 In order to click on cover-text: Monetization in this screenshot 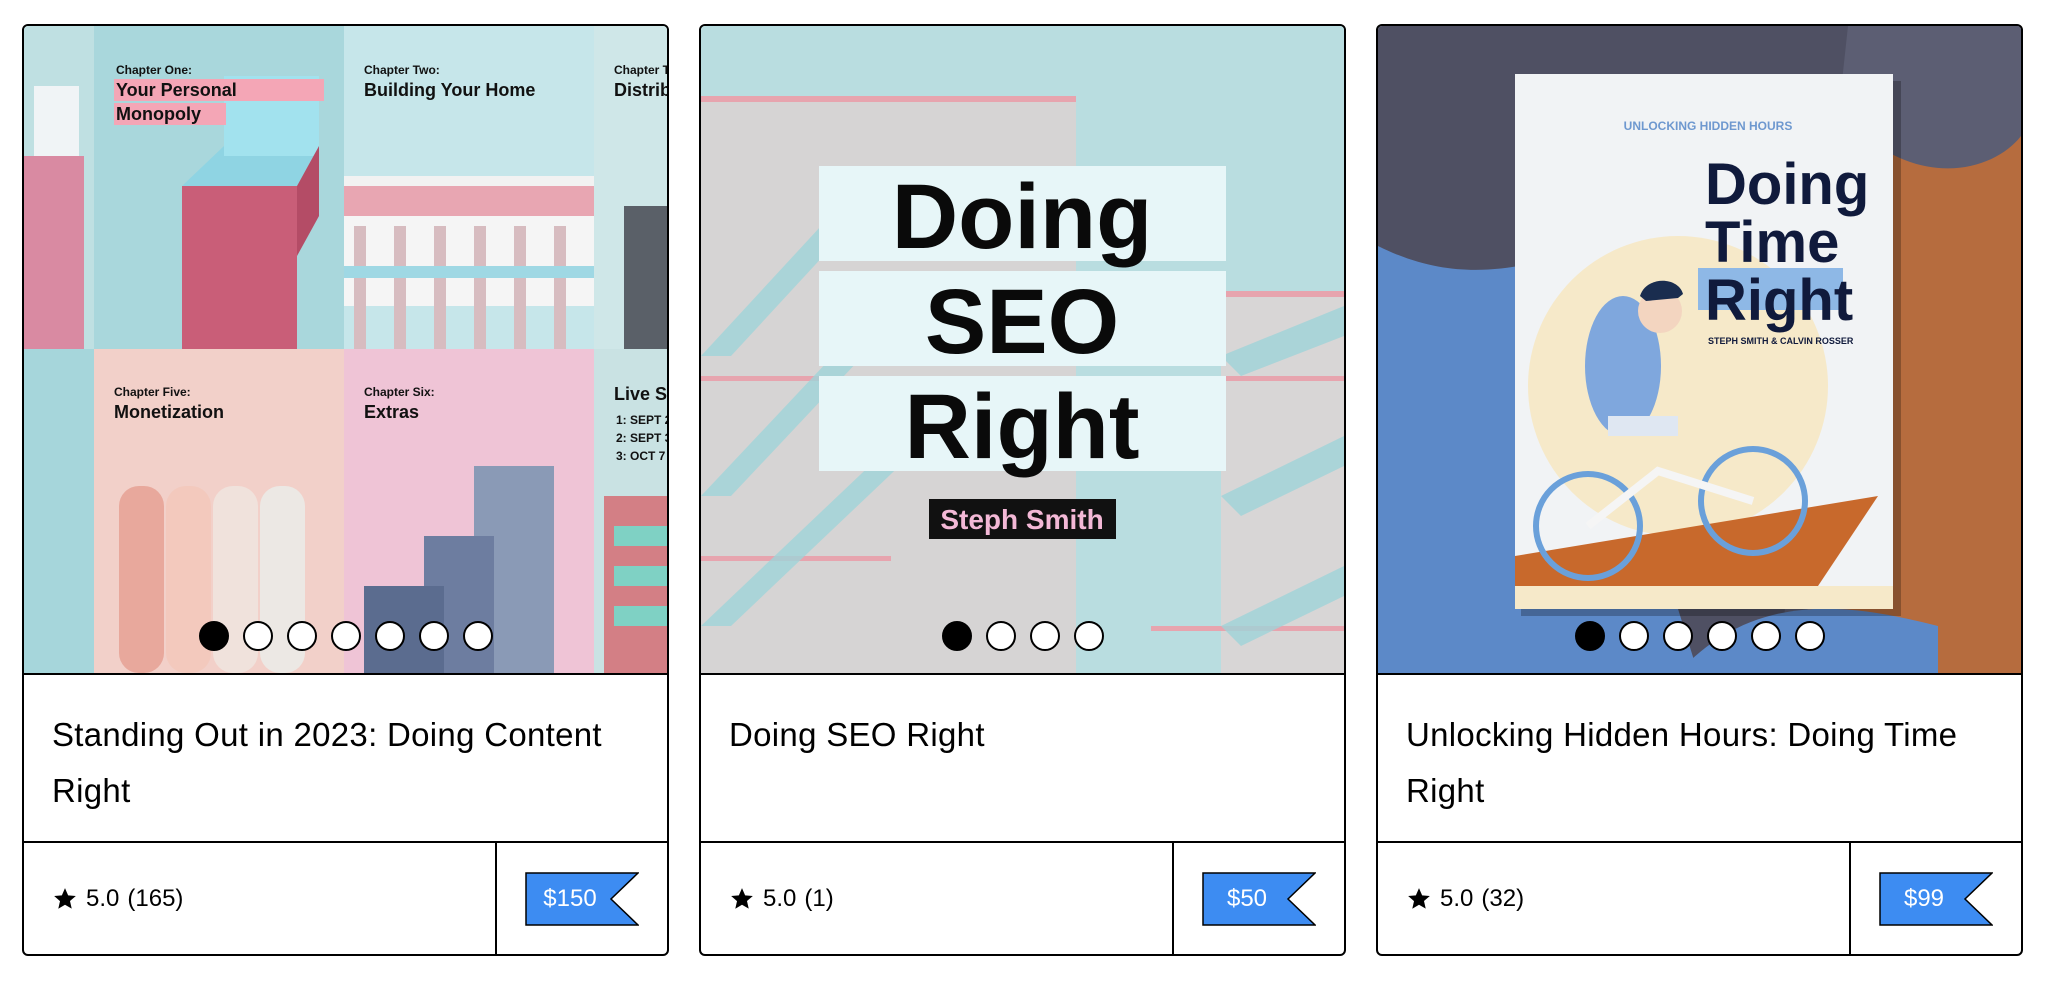, I will do `click(169, 412)`.